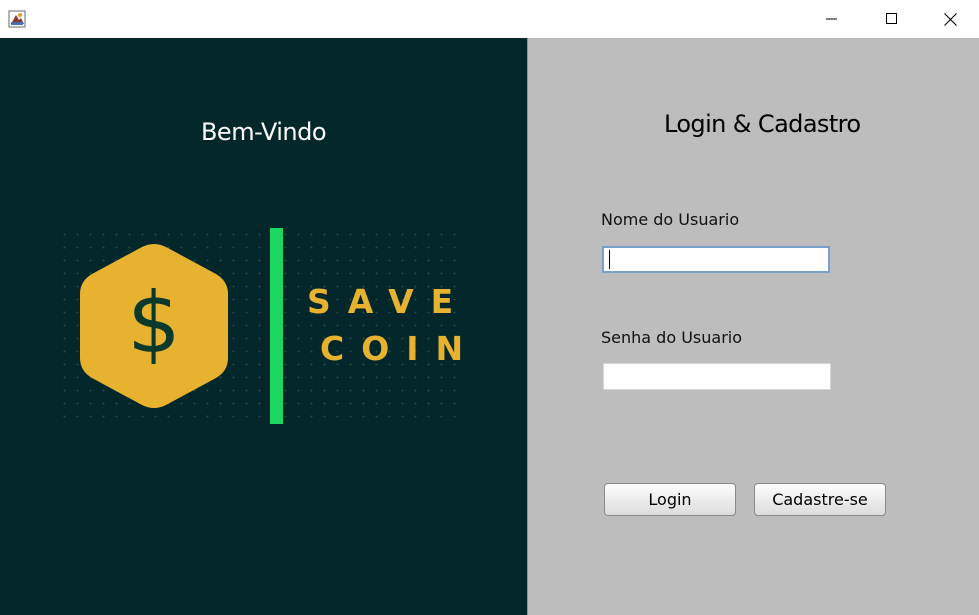 This screenshot has height=615, width=979. Describe the element at coordinates (716, 259) in the screenshot. I see `username-input` at that location.